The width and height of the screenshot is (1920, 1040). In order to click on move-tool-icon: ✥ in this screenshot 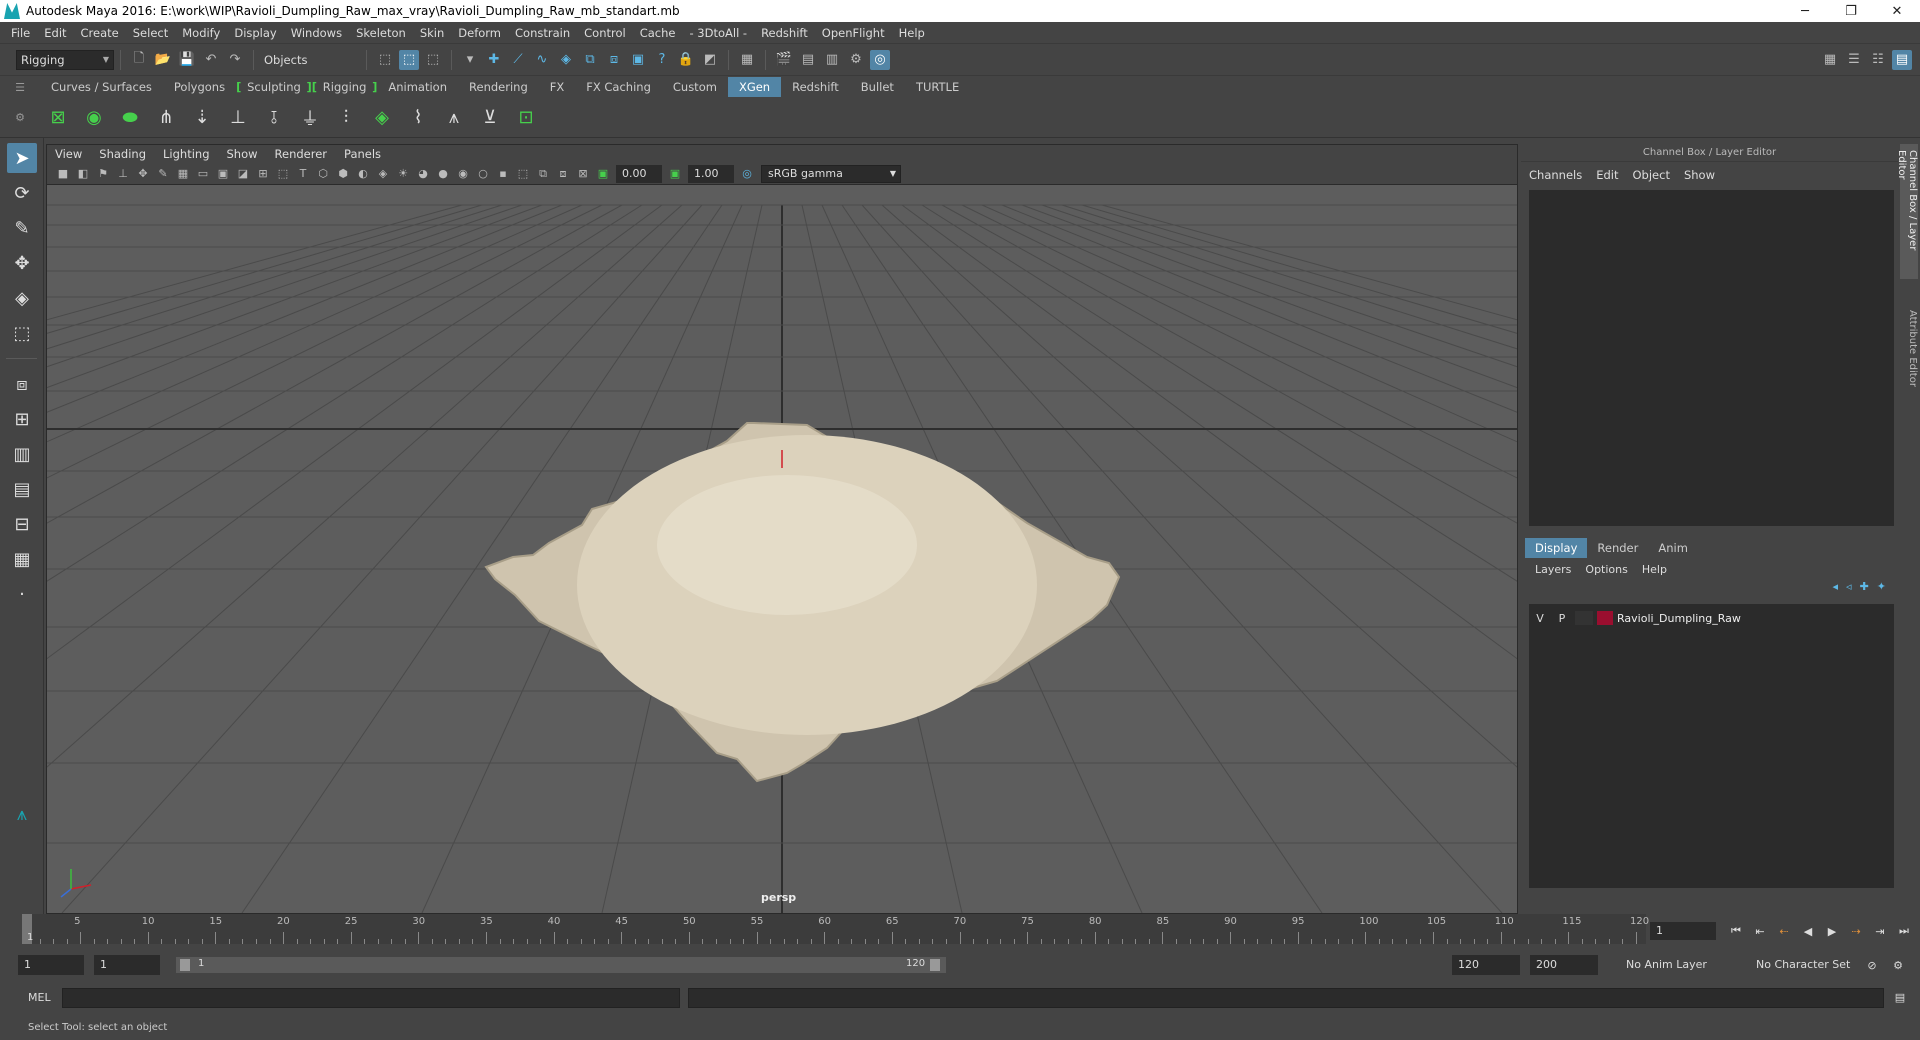, I will do `click(22, 263)`.